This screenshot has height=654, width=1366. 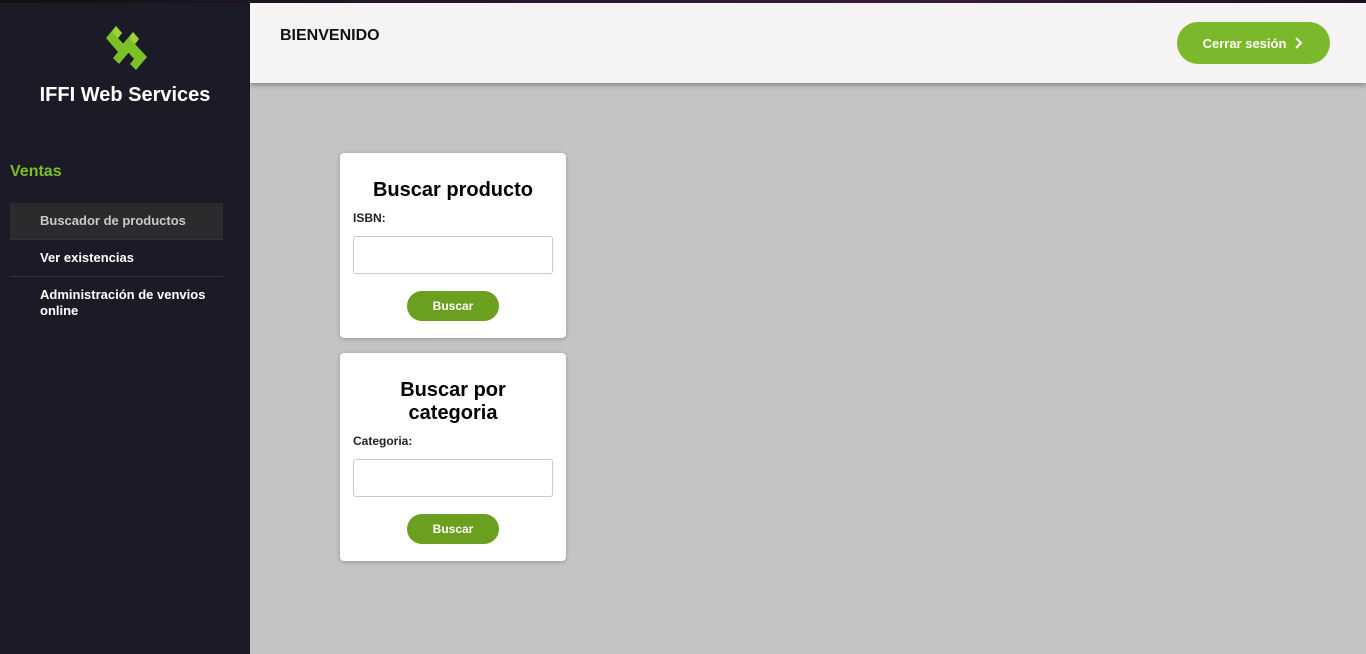 What do you see at coordinates (1299, 43) in the screenshot?
I see `chevron-right-icon` at bounding box center [1299, 43].